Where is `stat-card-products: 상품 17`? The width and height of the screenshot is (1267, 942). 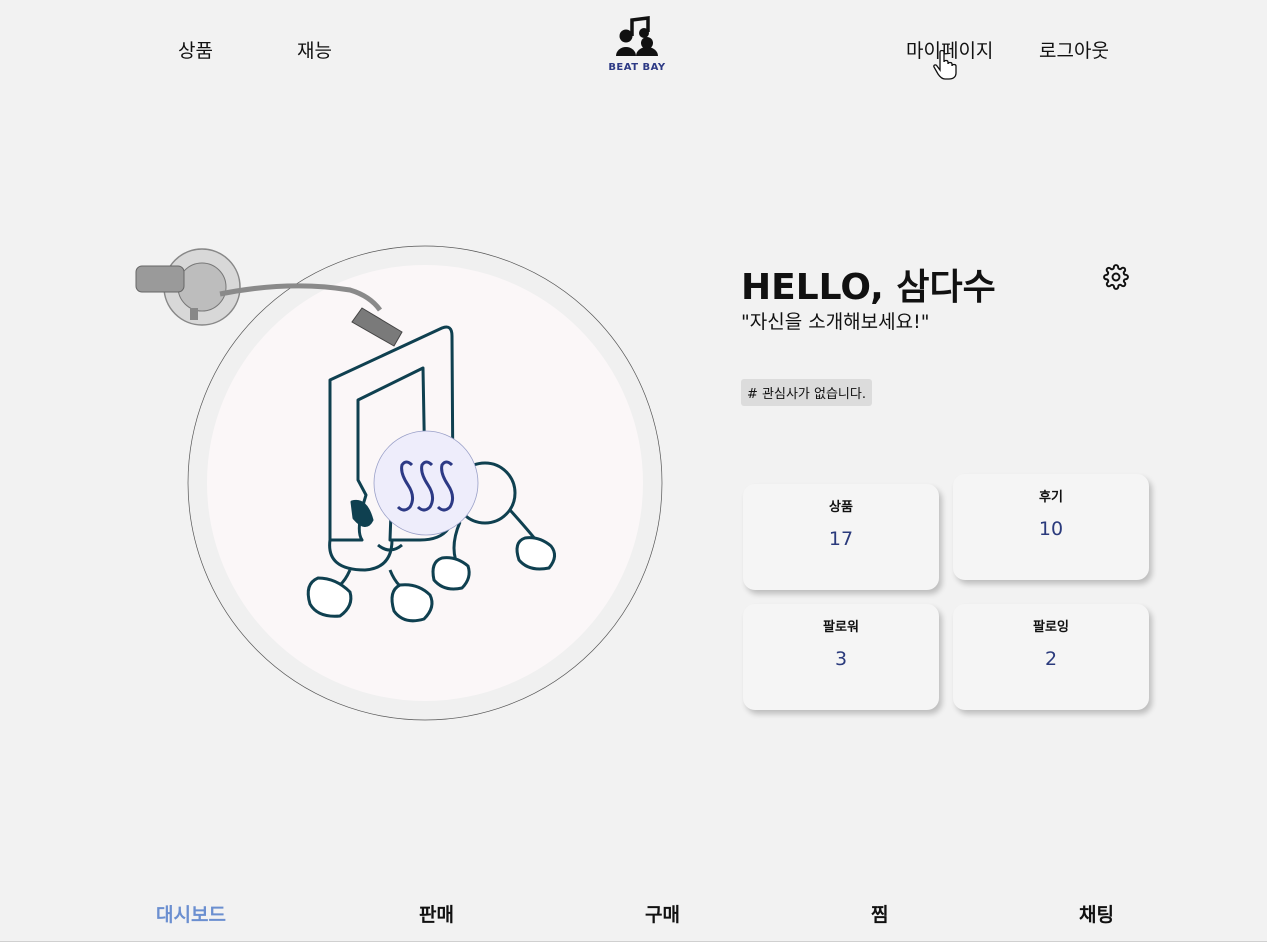 stat-card-products: 상품 17 is located at coordinates (841, 537).